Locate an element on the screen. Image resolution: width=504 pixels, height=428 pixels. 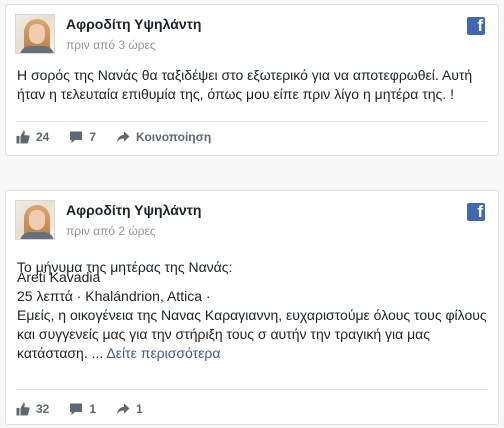
like-count: 24 is located at coordinates (43, 137).